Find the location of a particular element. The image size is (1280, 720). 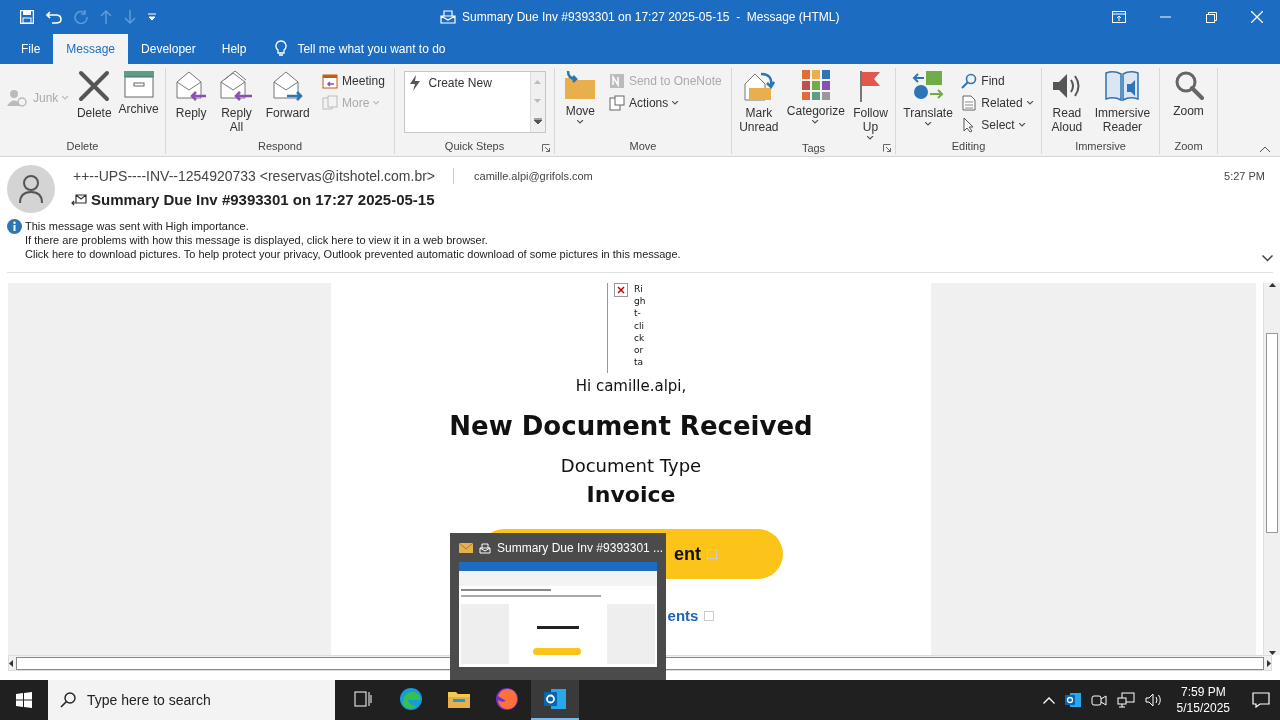

volume-button is located at coordinates (1153, 700).